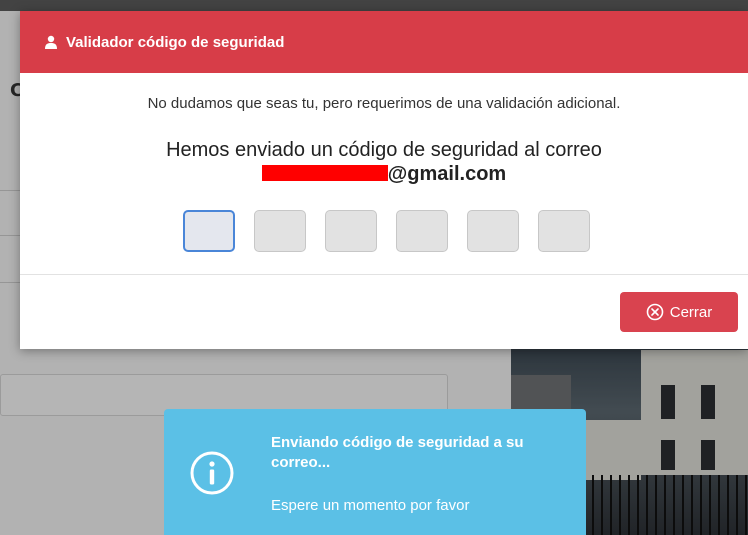 This screenshot has height=535, width=748. What do you see at coordinates (691, 312) in the screenshot?
I see `close-button-label: Cerrar` at bounding box center [691, 312].